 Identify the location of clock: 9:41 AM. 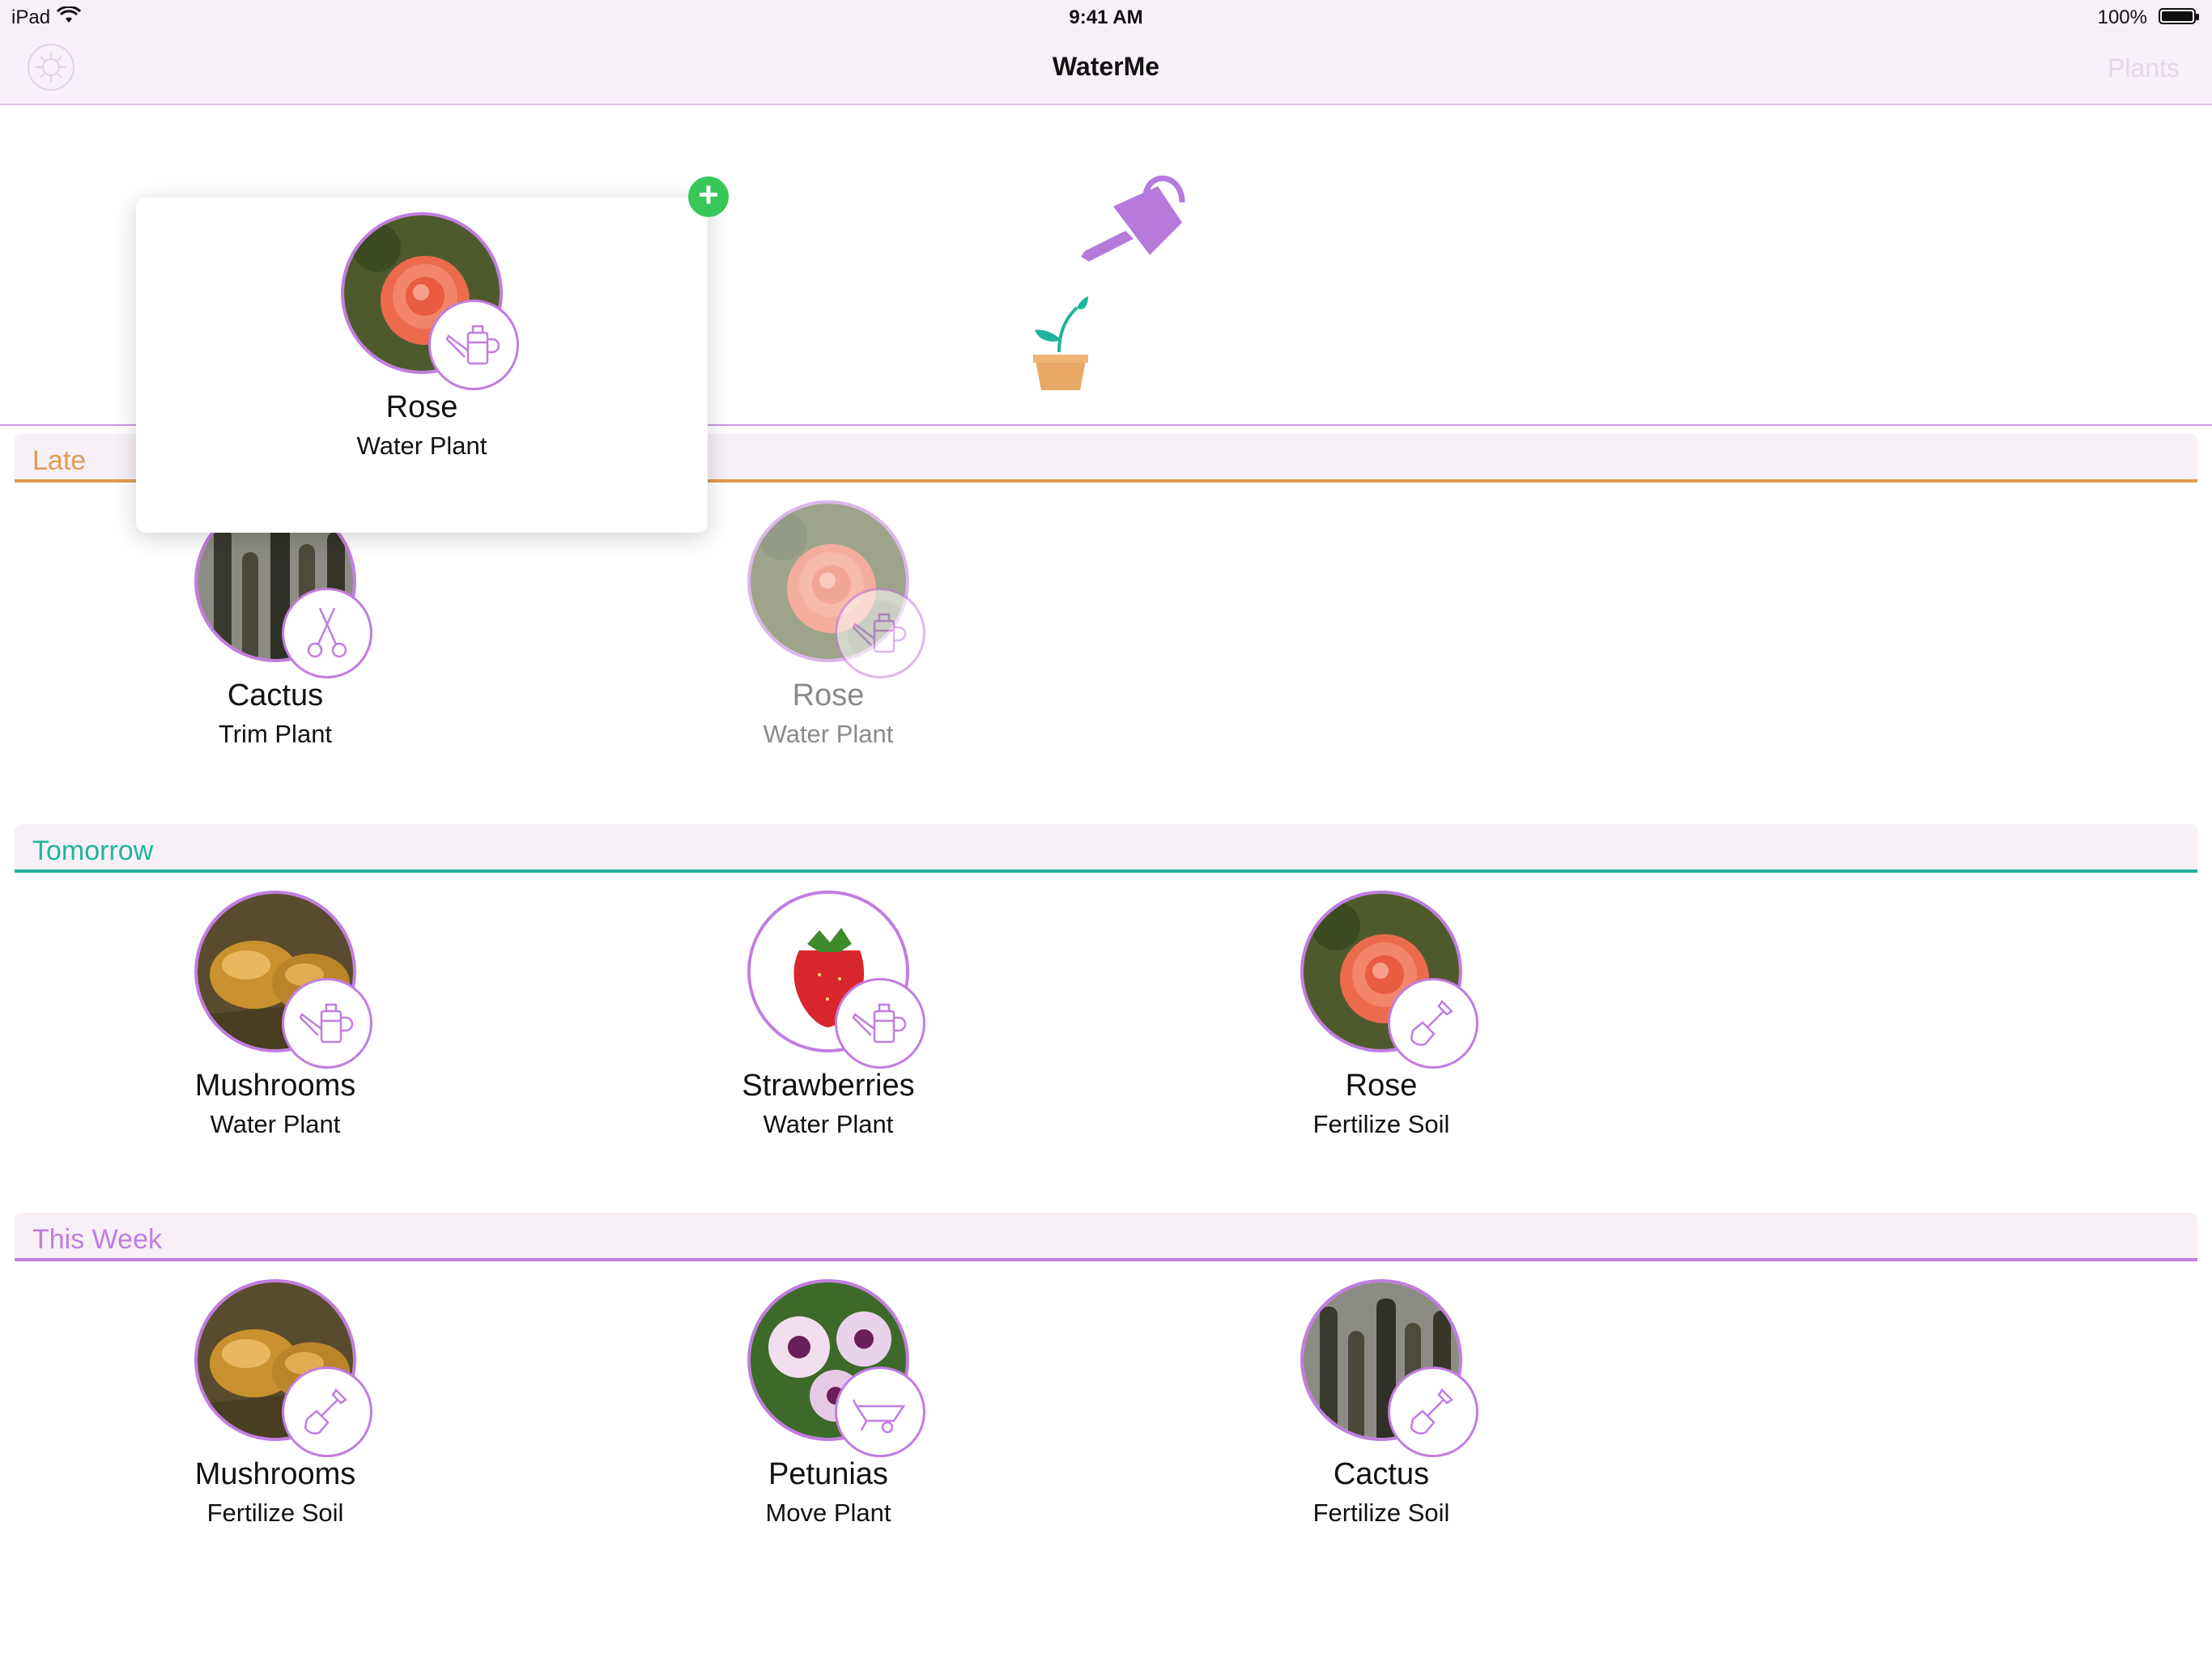
(1106, 17).